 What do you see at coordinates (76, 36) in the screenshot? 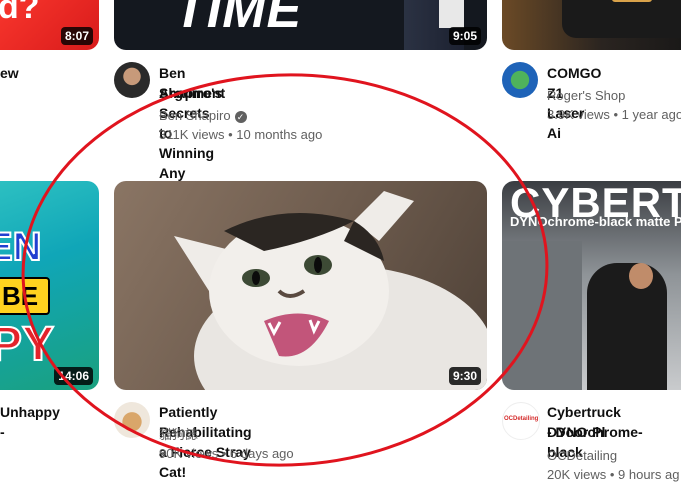
I see `video-duration: 8:07` at bounding box center [76, 36].